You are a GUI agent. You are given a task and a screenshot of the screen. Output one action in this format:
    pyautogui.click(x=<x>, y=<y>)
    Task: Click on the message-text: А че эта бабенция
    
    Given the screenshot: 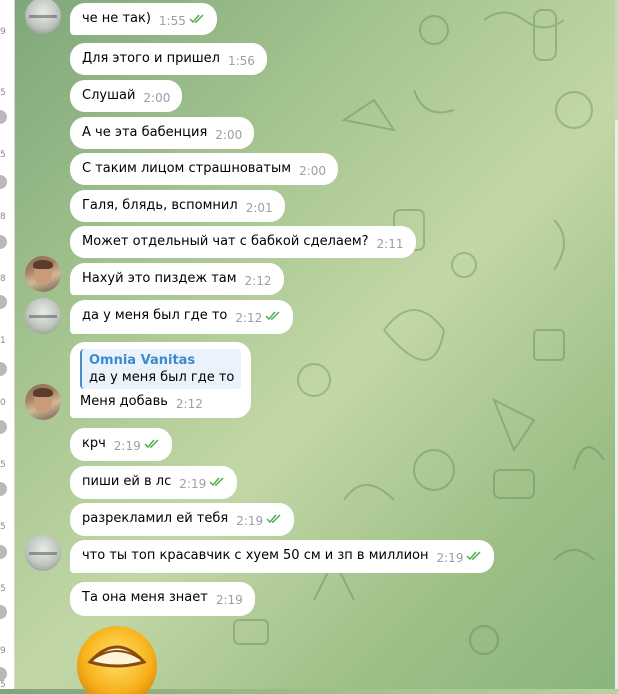 What is the action you would take?
    pyautogui.click(x=145, y=132)
    